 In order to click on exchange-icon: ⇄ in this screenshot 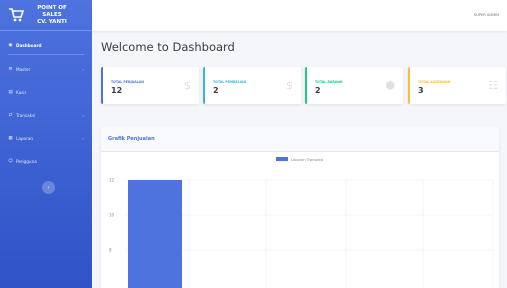, I will do `click(10, 115)`.